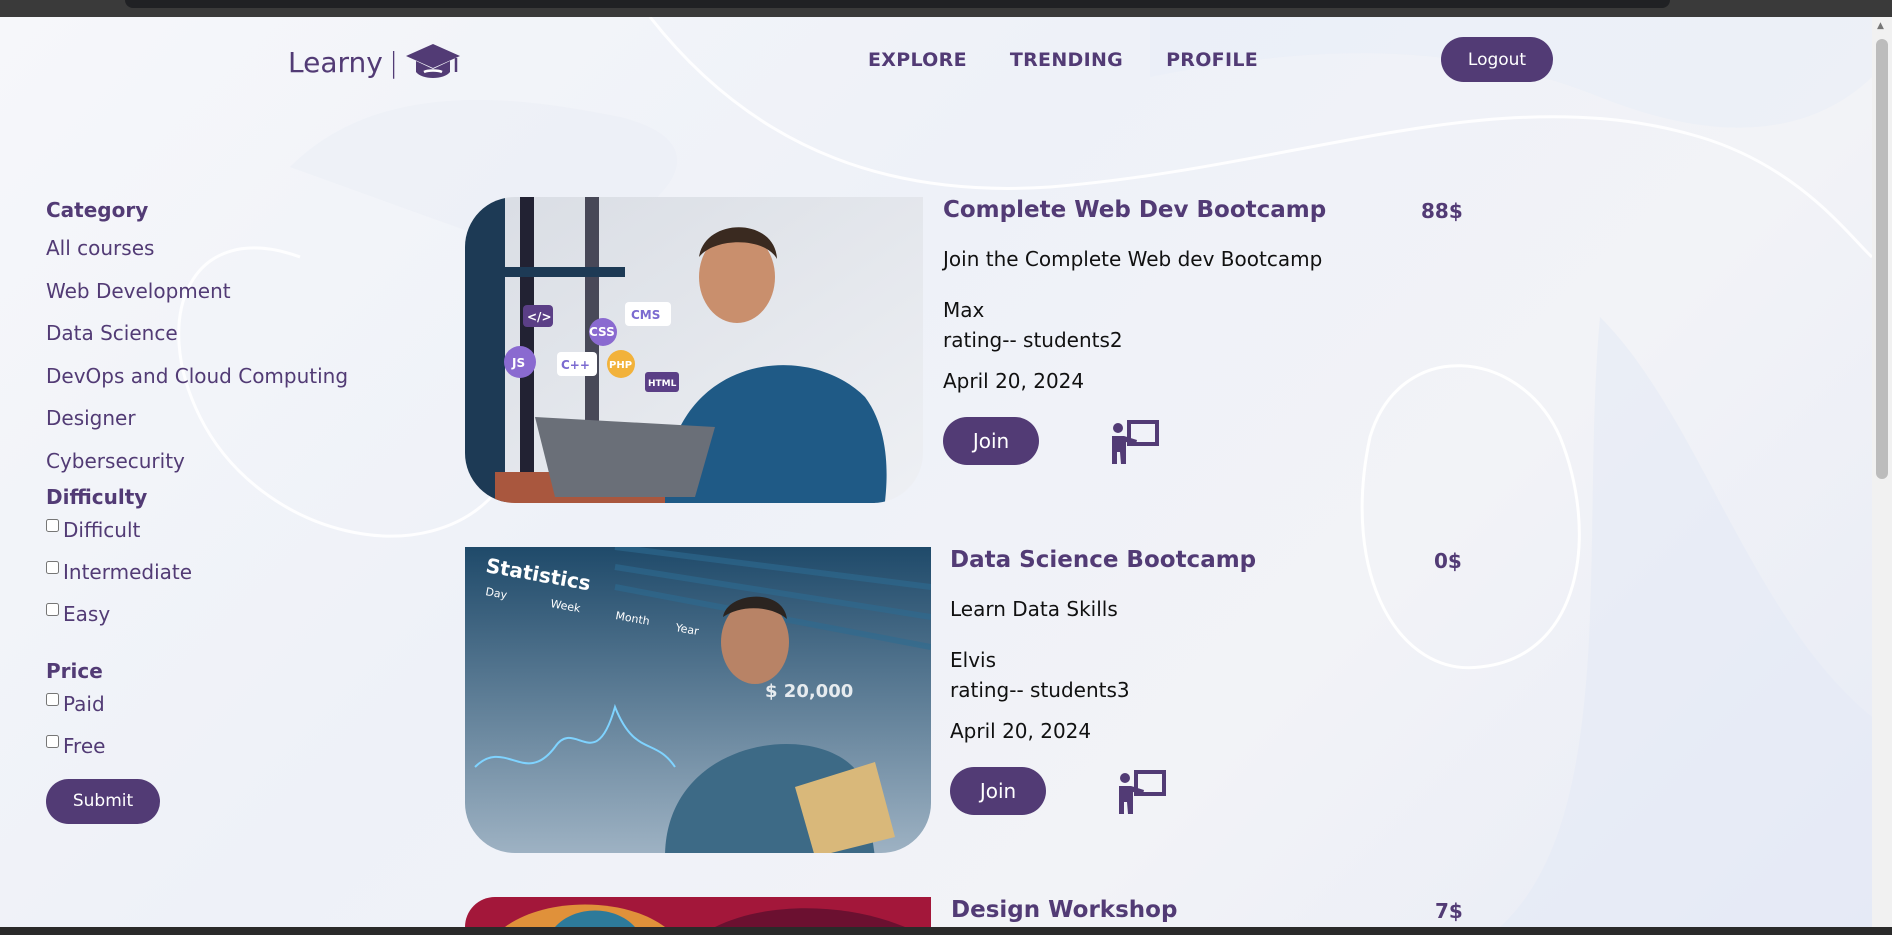  What do you see at coordinates (1134, 215) in the screenshot?
I see `course-title: Complete Web Dev Bootcamp` at bounding box center [1134, 215].